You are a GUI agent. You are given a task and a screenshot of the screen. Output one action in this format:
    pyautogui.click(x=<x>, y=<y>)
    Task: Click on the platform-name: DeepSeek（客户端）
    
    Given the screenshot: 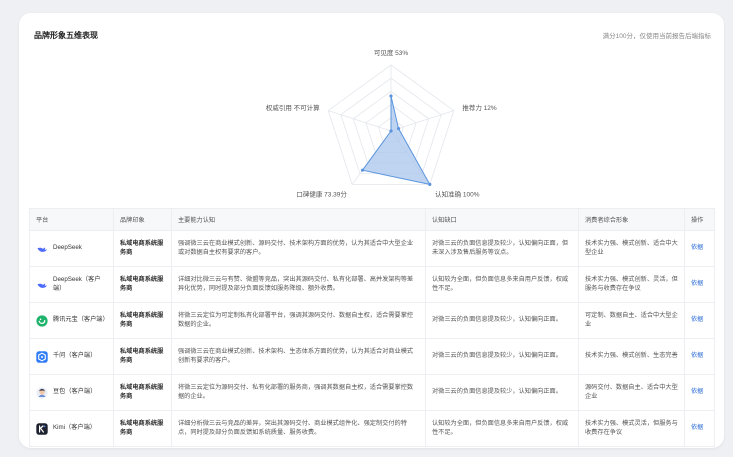 What is the action you would take?
    pyautogui.click(x=77, y=283)
    